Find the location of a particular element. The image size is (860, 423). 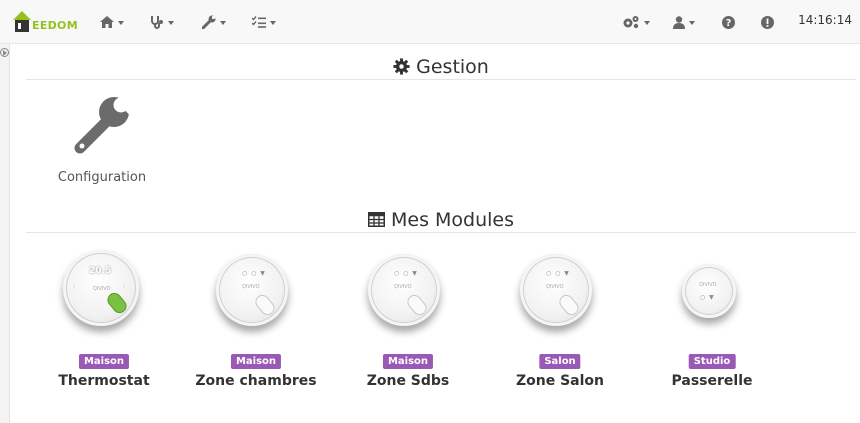

section-title-modules: Mes Modules is located at coordinates (441, 220).